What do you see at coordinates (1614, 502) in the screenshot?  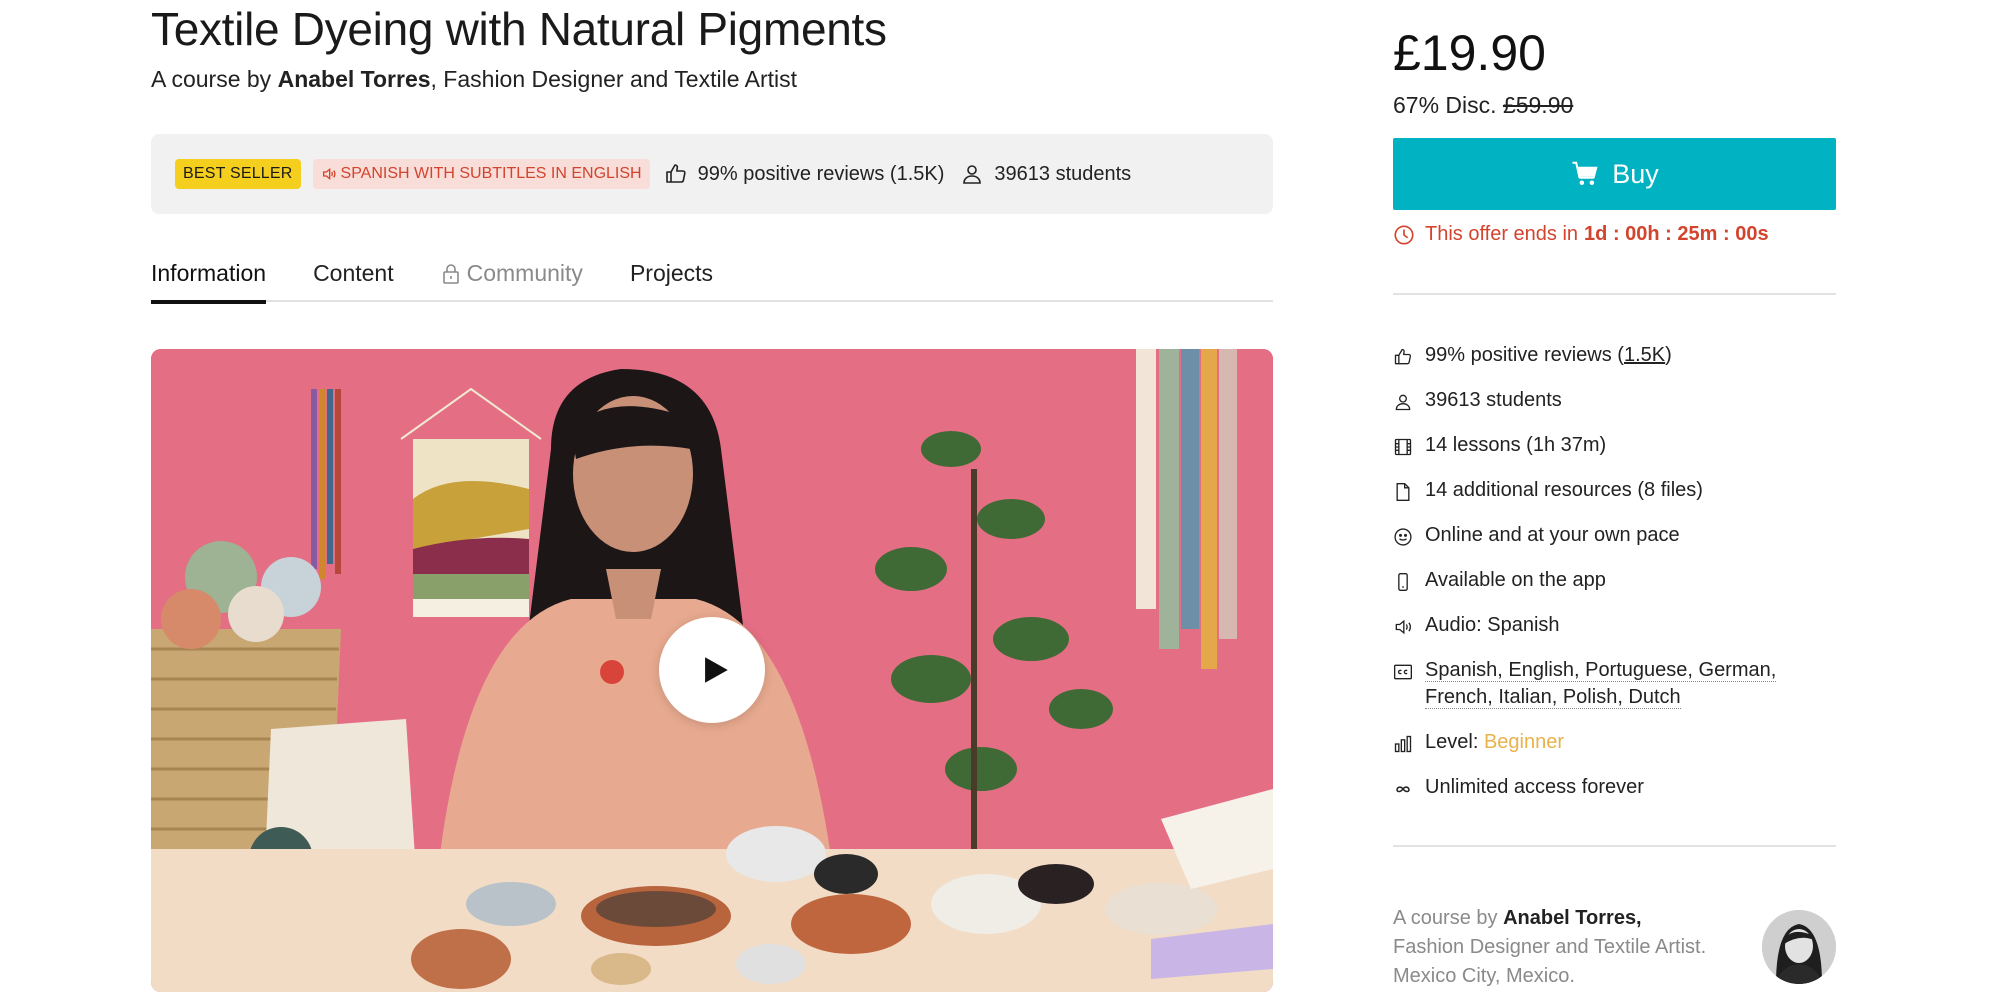 I see `feature-resources: 14 additional resources (8 files)` at bounding box center [1614, 502].